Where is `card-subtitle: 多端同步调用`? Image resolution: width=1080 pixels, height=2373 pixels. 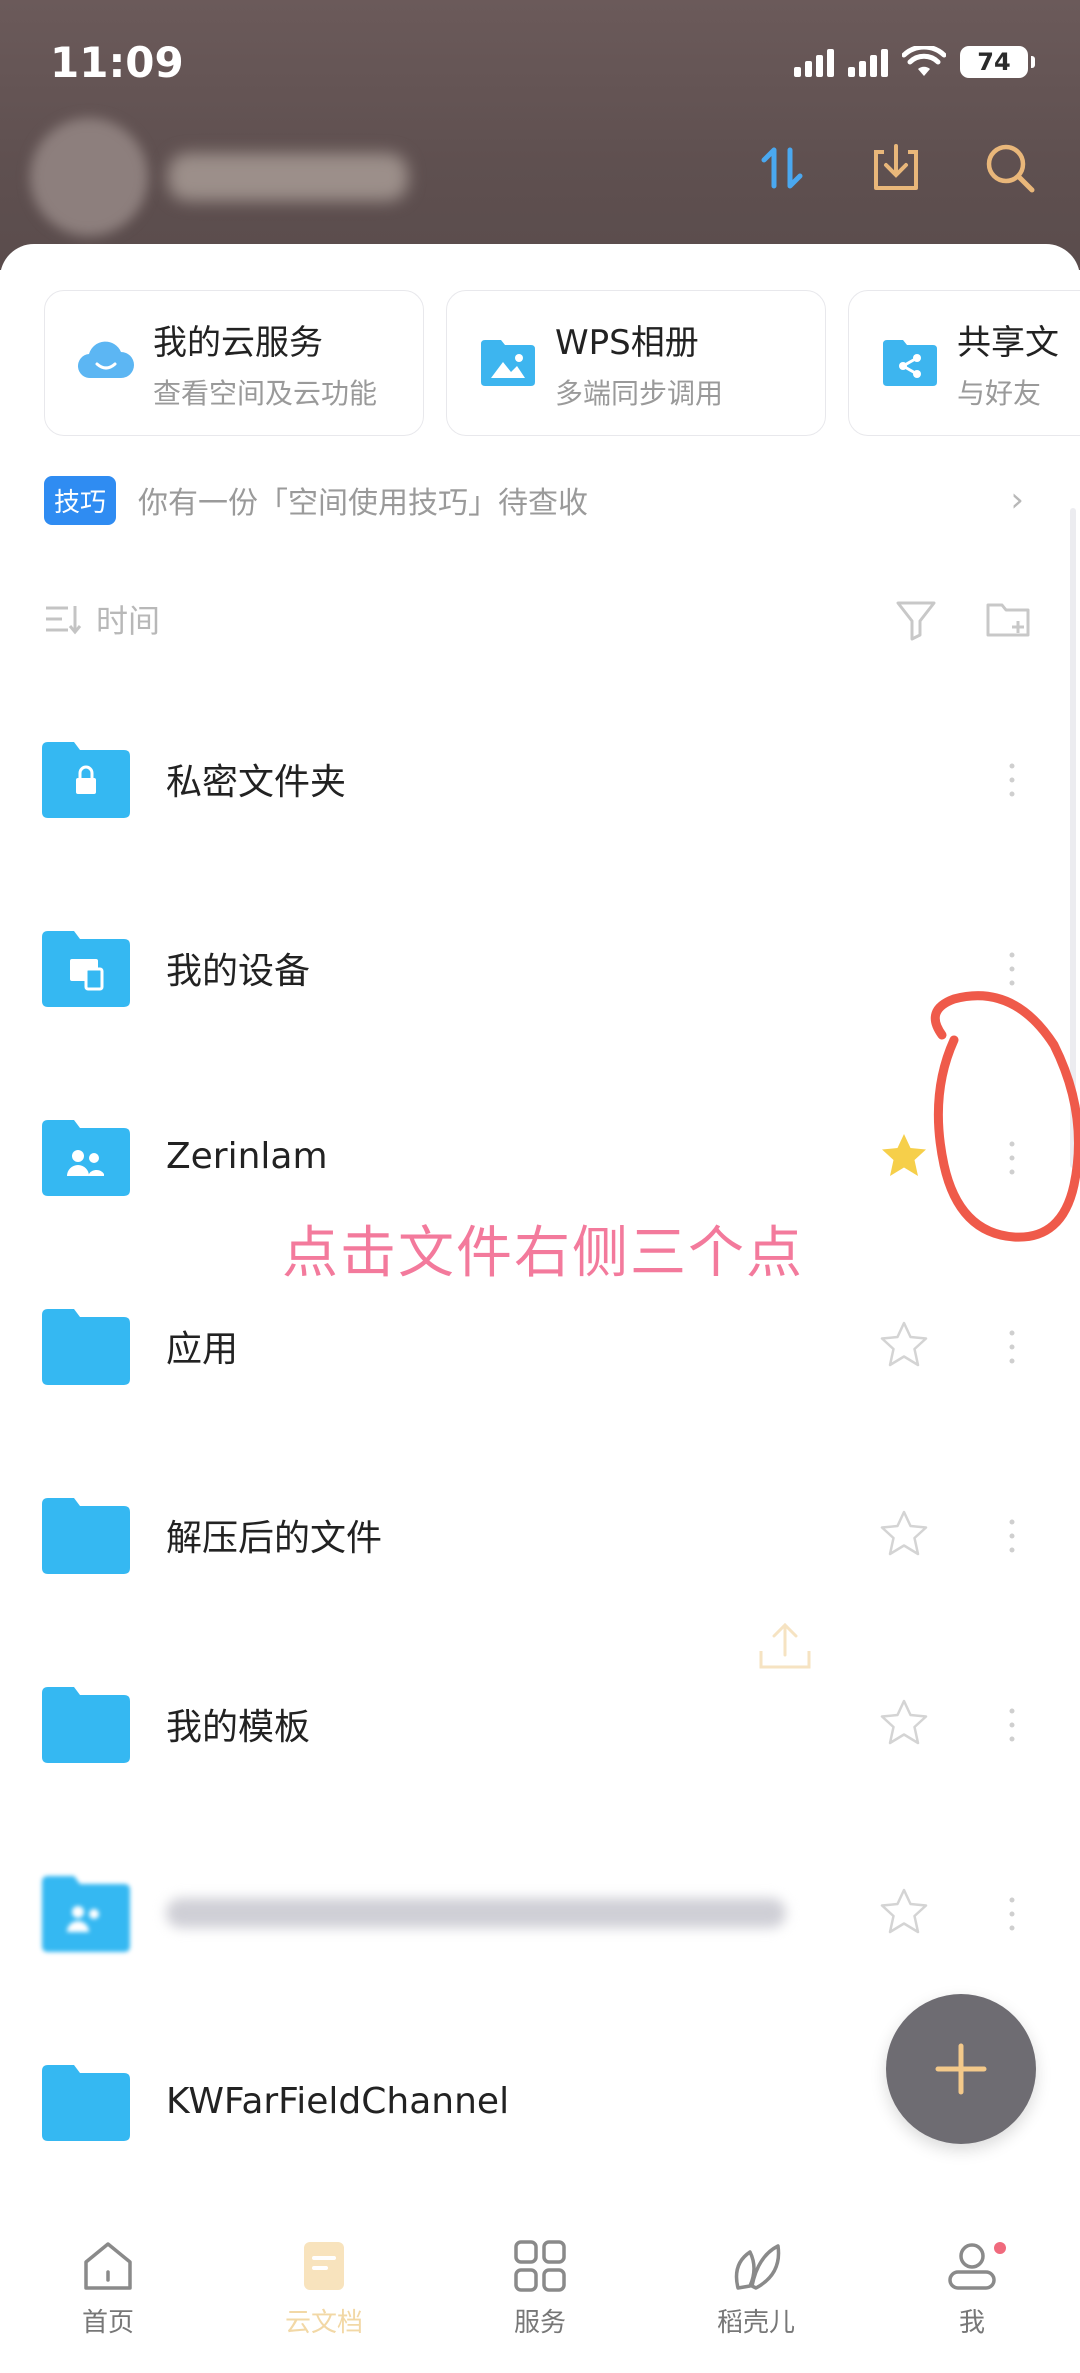 card-subtitle: 多端同步调用 is located at coordinates (639, 393).